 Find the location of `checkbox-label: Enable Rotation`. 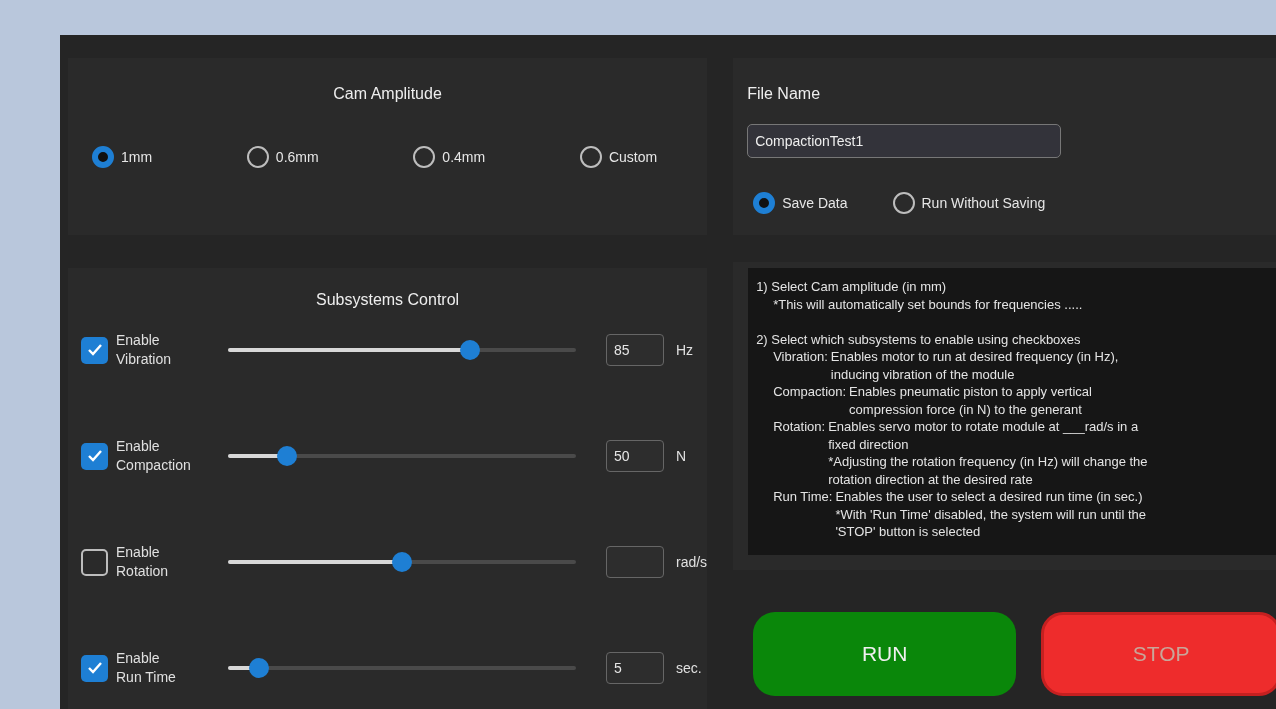

checkbox-label: Enable Rotation is located at coordinates (172, 562).